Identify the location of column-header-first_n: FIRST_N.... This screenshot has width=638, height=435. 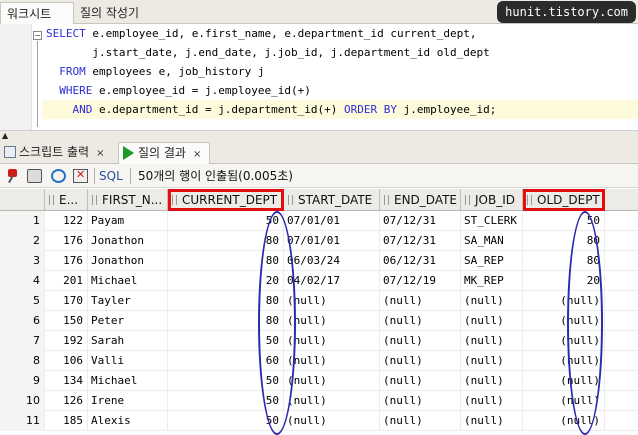
(128, 200).